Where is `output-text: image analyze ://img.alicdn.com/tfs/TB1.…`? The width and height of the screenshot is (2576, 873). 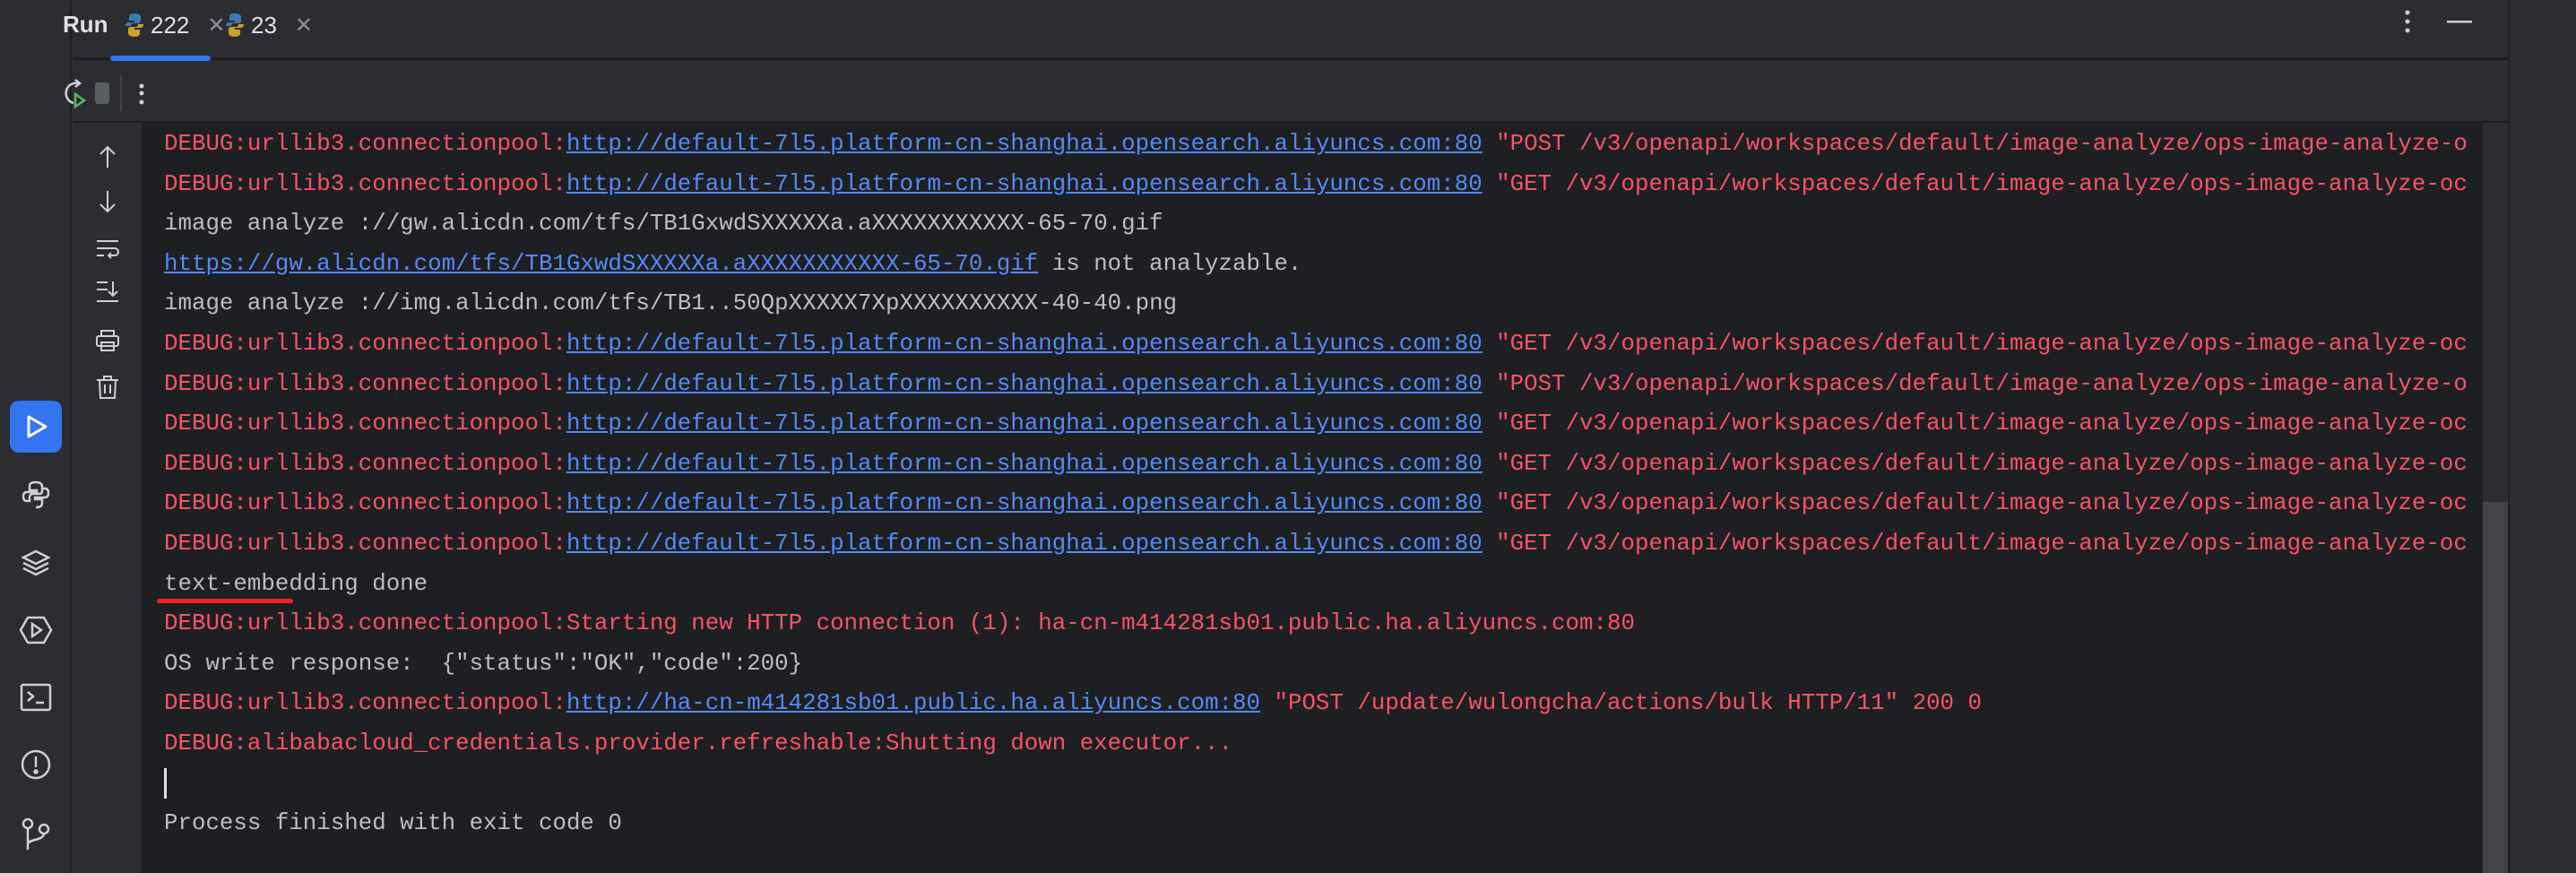 output-text: image analyze ://img.alicdn.com/tfs/TB1.… is located at coordinates (671, 303).